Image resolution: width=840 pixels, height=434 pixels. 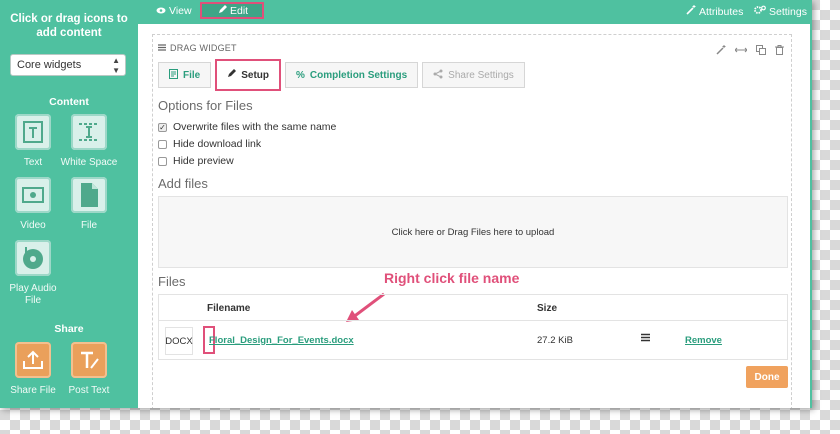 I want to click on tile-post-text: Post Text, so click(x=89, y=369).